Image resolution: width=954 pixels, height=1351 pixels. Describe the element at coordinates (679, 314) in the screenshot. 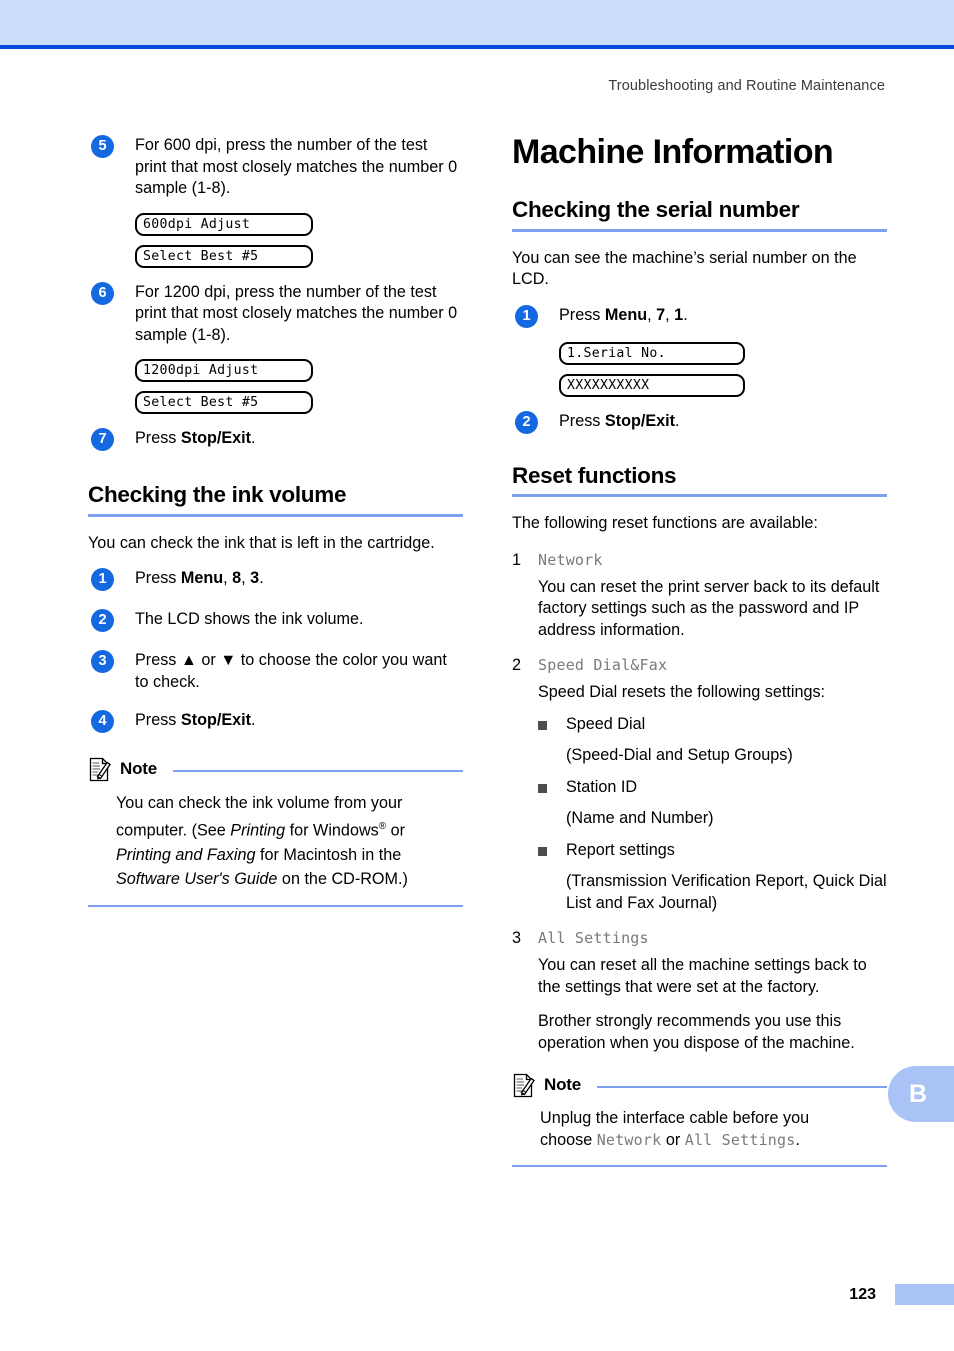

I see `step-key-digit: 1` at that location.